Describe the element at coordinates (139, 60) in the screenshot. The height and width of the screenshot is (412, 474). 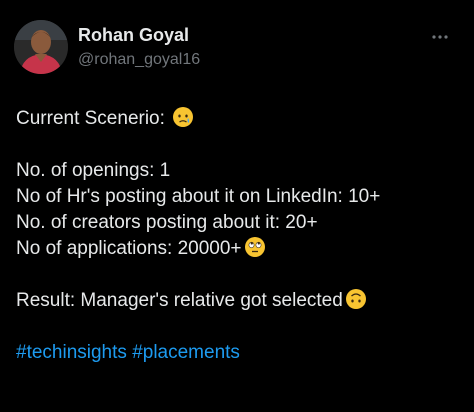
I see `author-handle: @rohan_goyal16` at that location.